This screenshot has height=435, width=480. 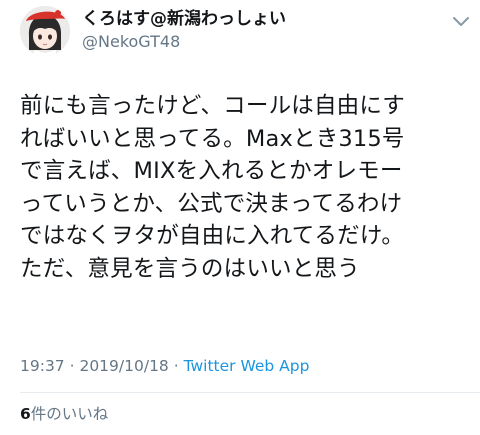 I want to click on avatar-illustration-icon, so click(x=45, y=31).